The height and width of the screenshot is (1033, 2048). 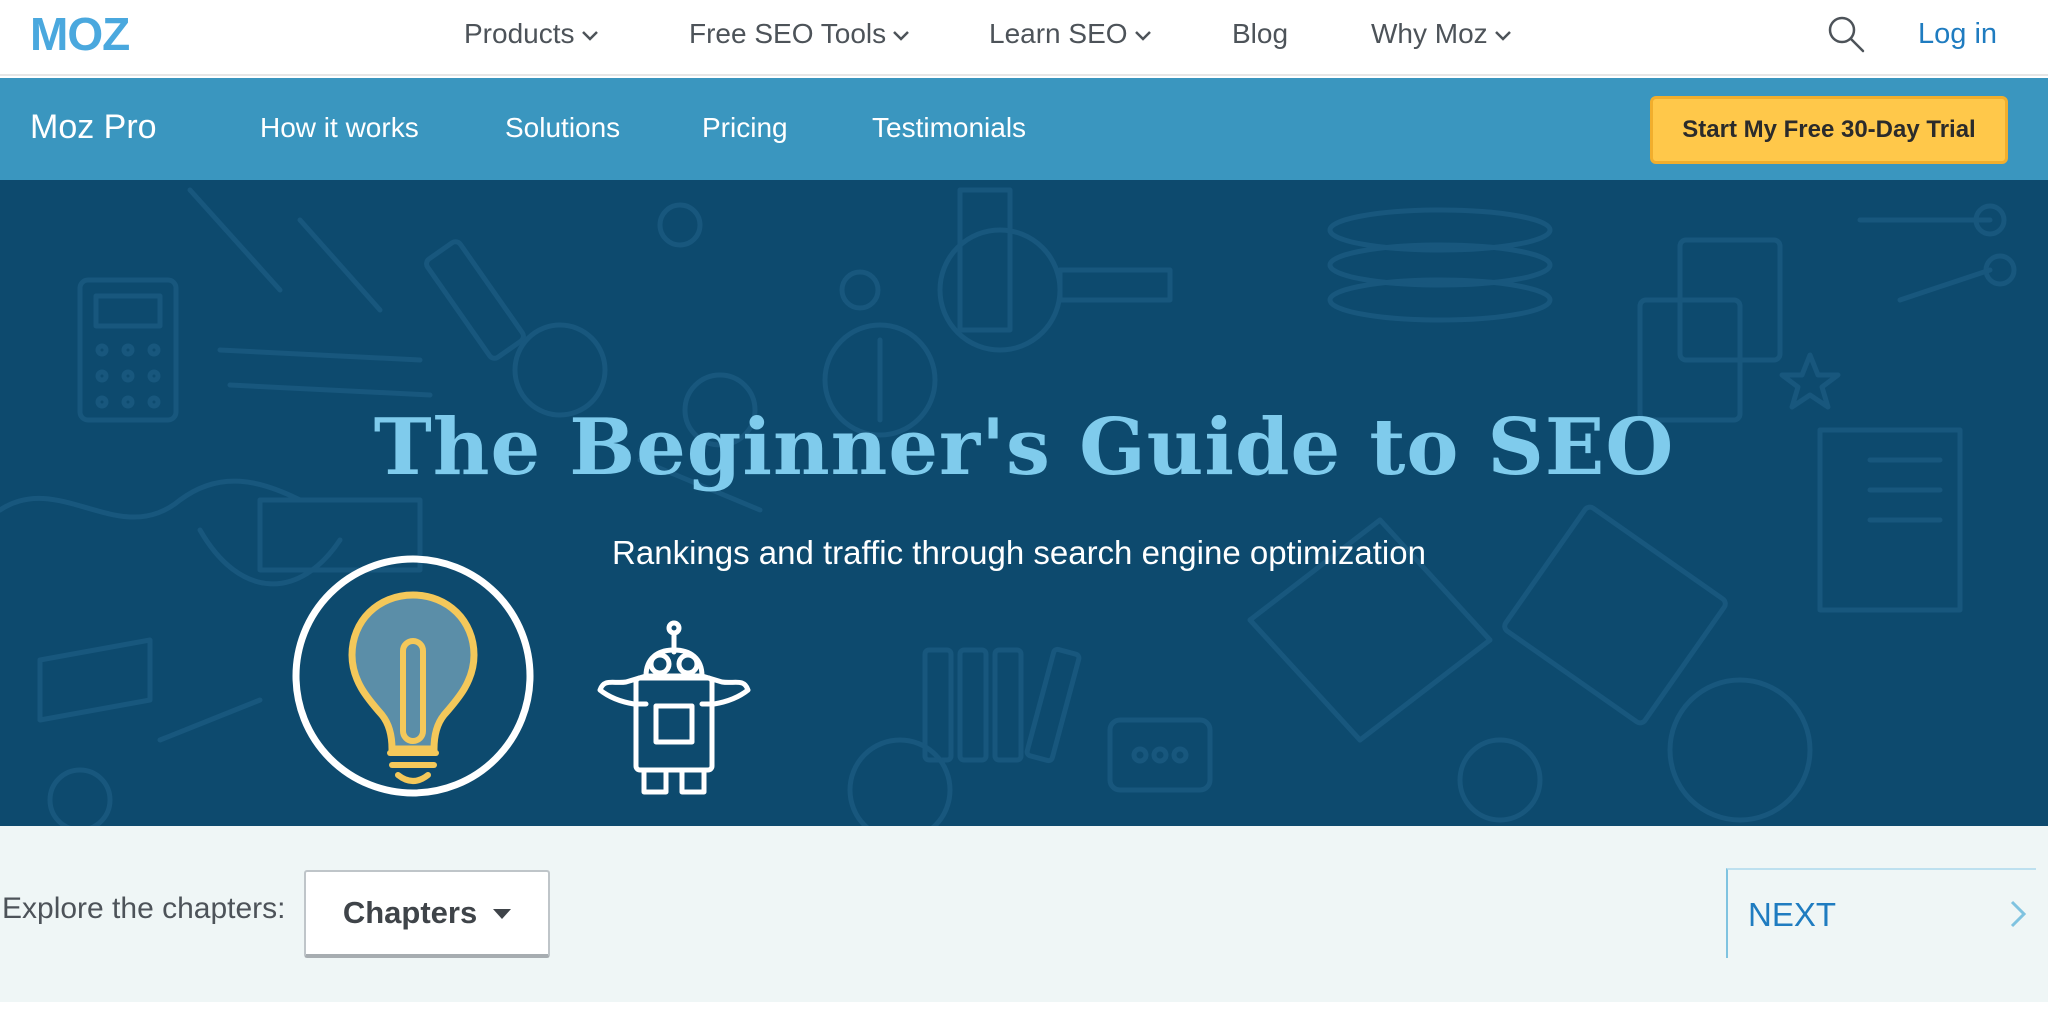 What do you see at coordinates (519, 33) in the screenshot?
I see `nav-products-label: Products` at bounding box center [519, 33].